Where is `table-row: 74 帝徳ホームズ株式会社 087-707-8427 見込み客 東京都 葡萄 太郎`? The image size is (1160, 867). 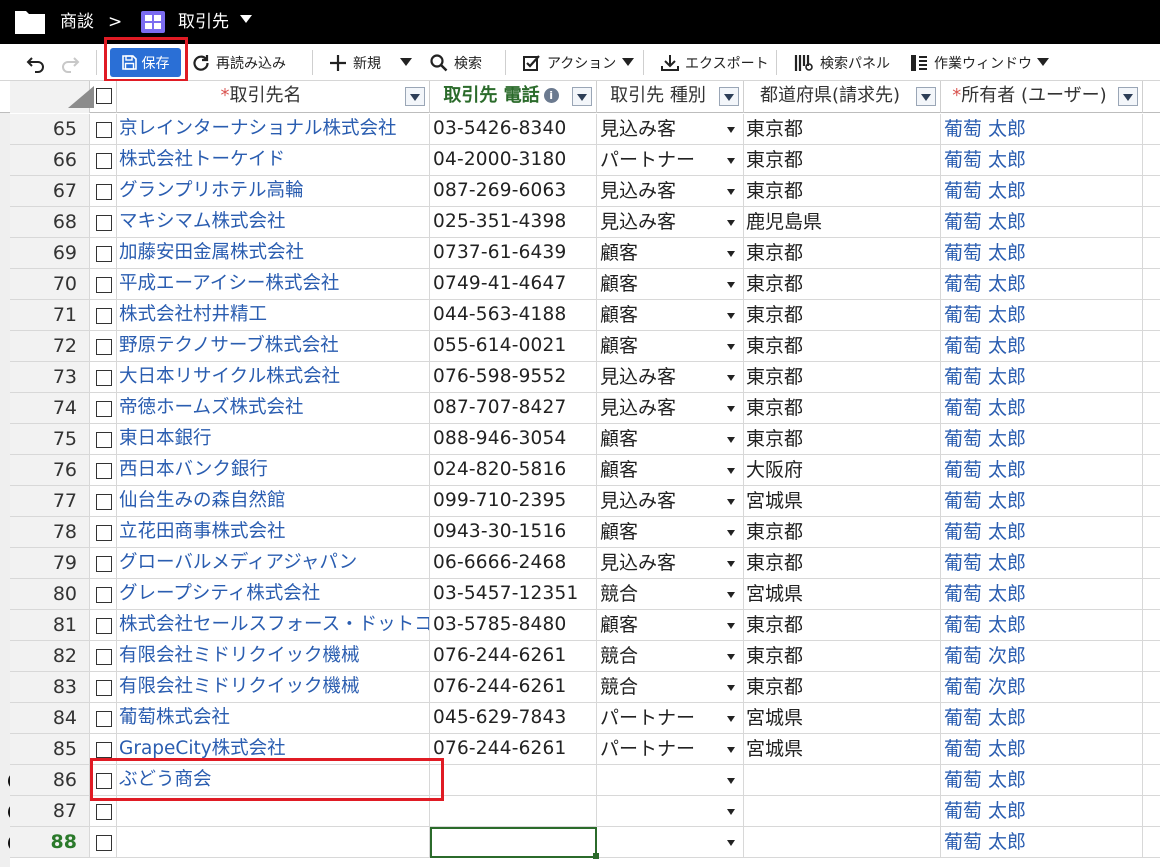 table-row: 74 帝徳ホームズ株式会社 087-707-8427 見込み客 東京都 葡萄 太郎 is located at coordinates (580, 408).